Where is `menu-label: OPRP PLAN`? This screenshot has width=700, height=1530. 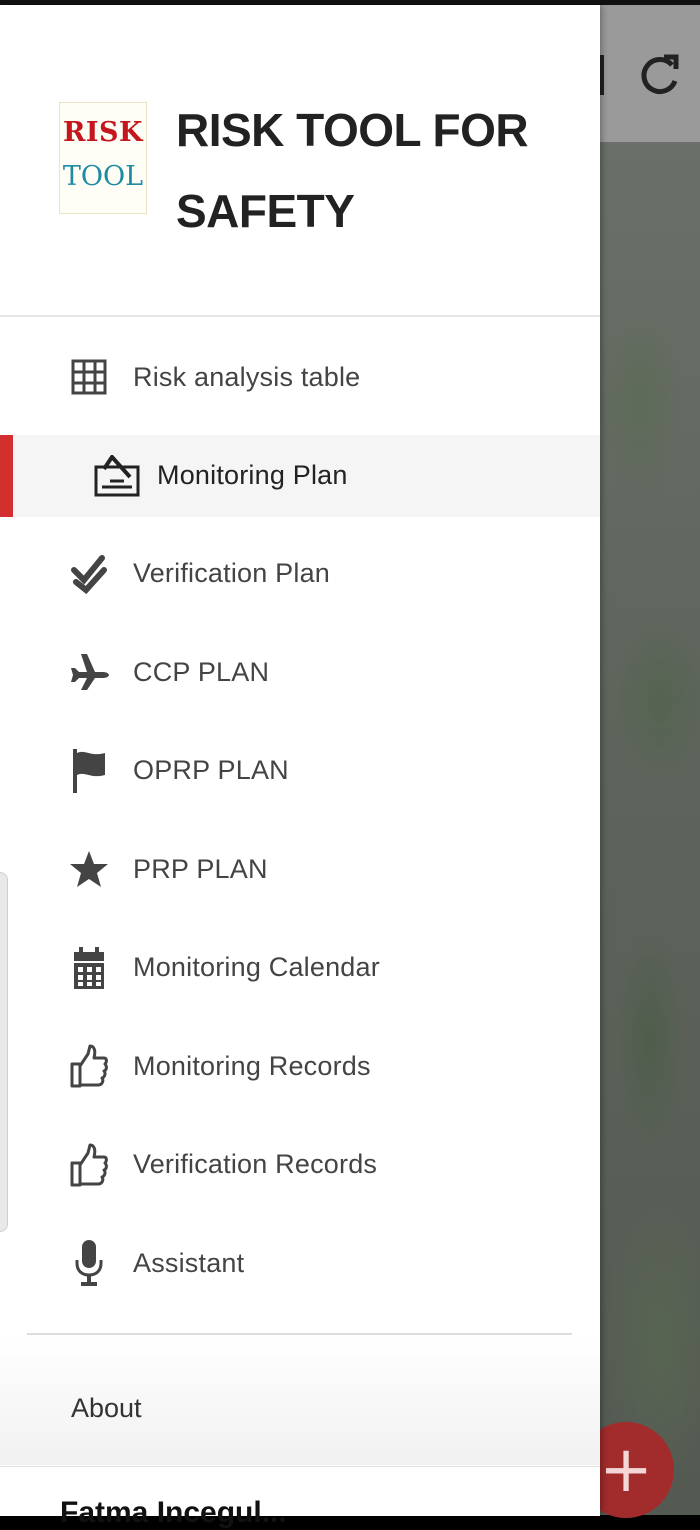 menu-label: OPRP PLAN is located at coordinates (211, 770).